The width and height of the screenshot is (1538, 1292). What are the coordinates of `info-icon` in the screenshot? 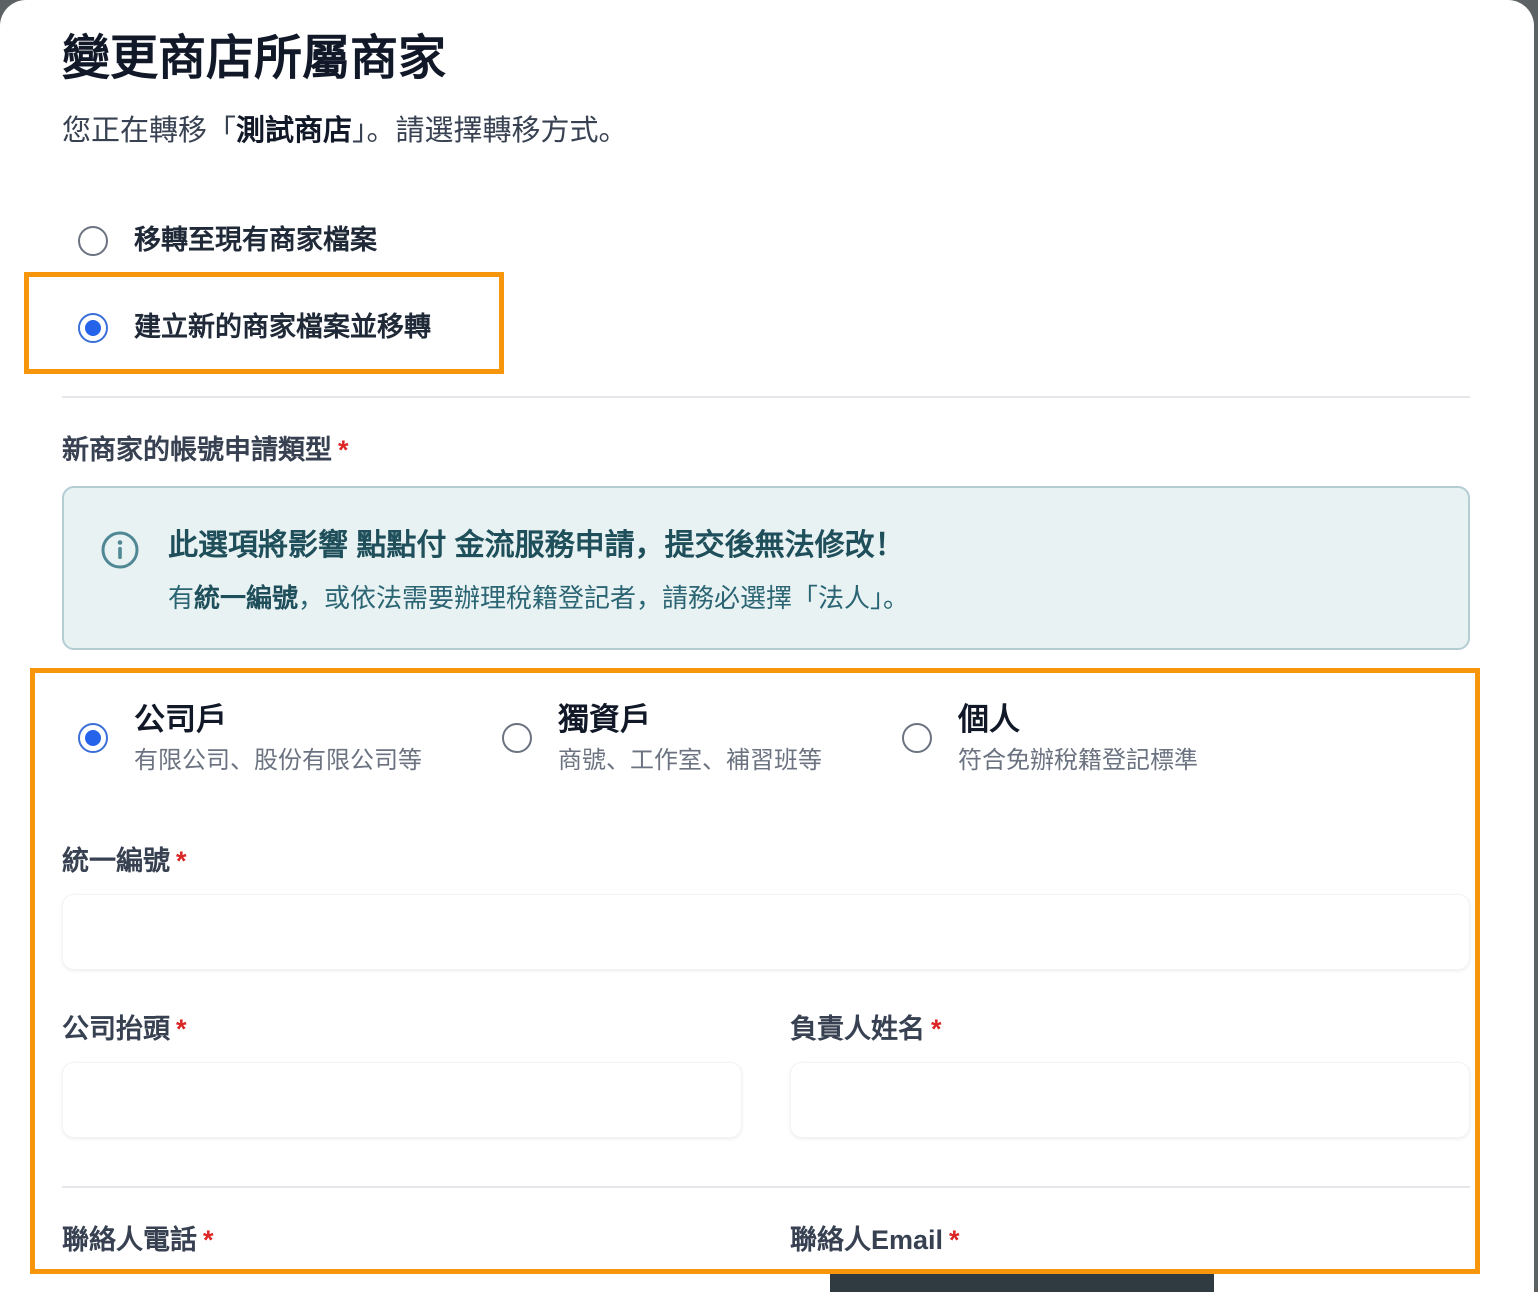 It's located at (120, 550).